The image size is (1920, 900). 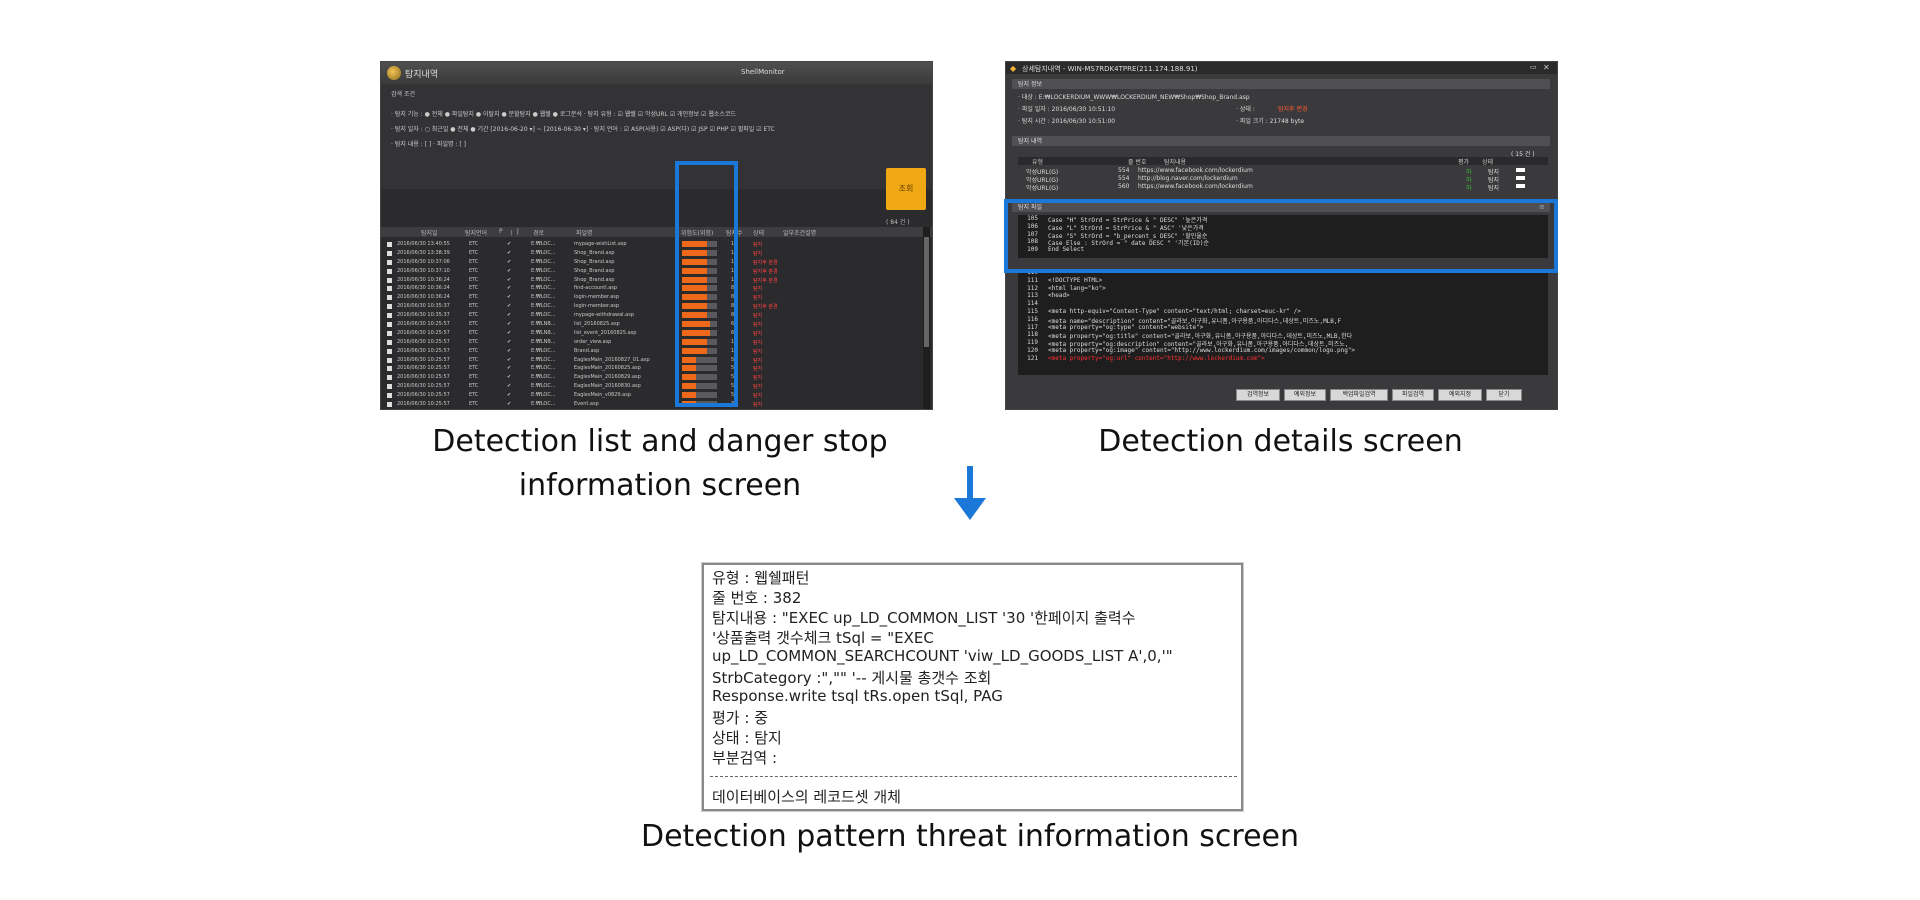 What do you see at coordinates (501, 231) in the screenshot?
I see `col-header-p: P` at bounding box center [501, 231].